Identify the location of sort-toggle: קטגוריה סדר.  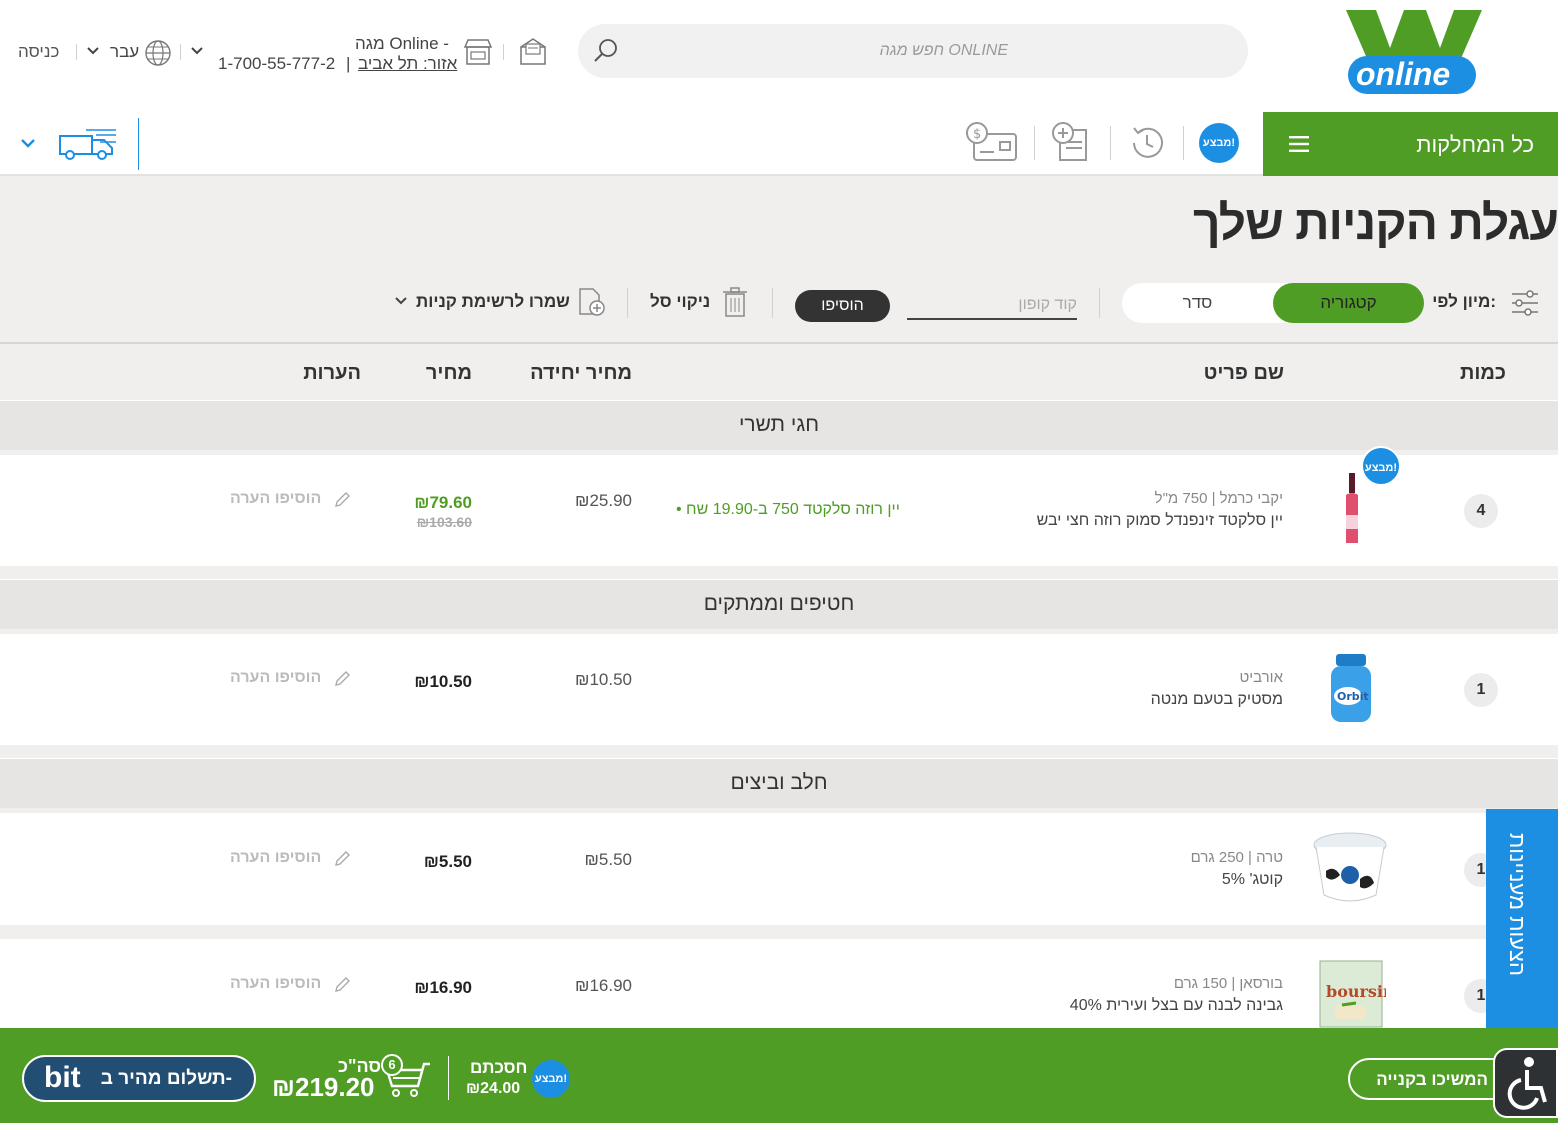
(1273, 303).